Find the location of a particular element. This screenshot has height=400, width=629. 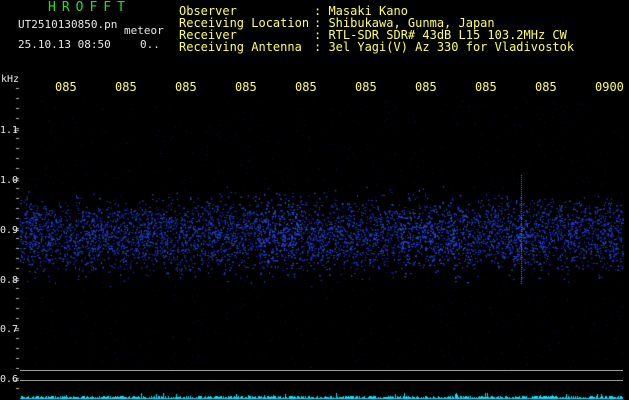

freq-unit-label: kHz is located at coordinates (10, 79).